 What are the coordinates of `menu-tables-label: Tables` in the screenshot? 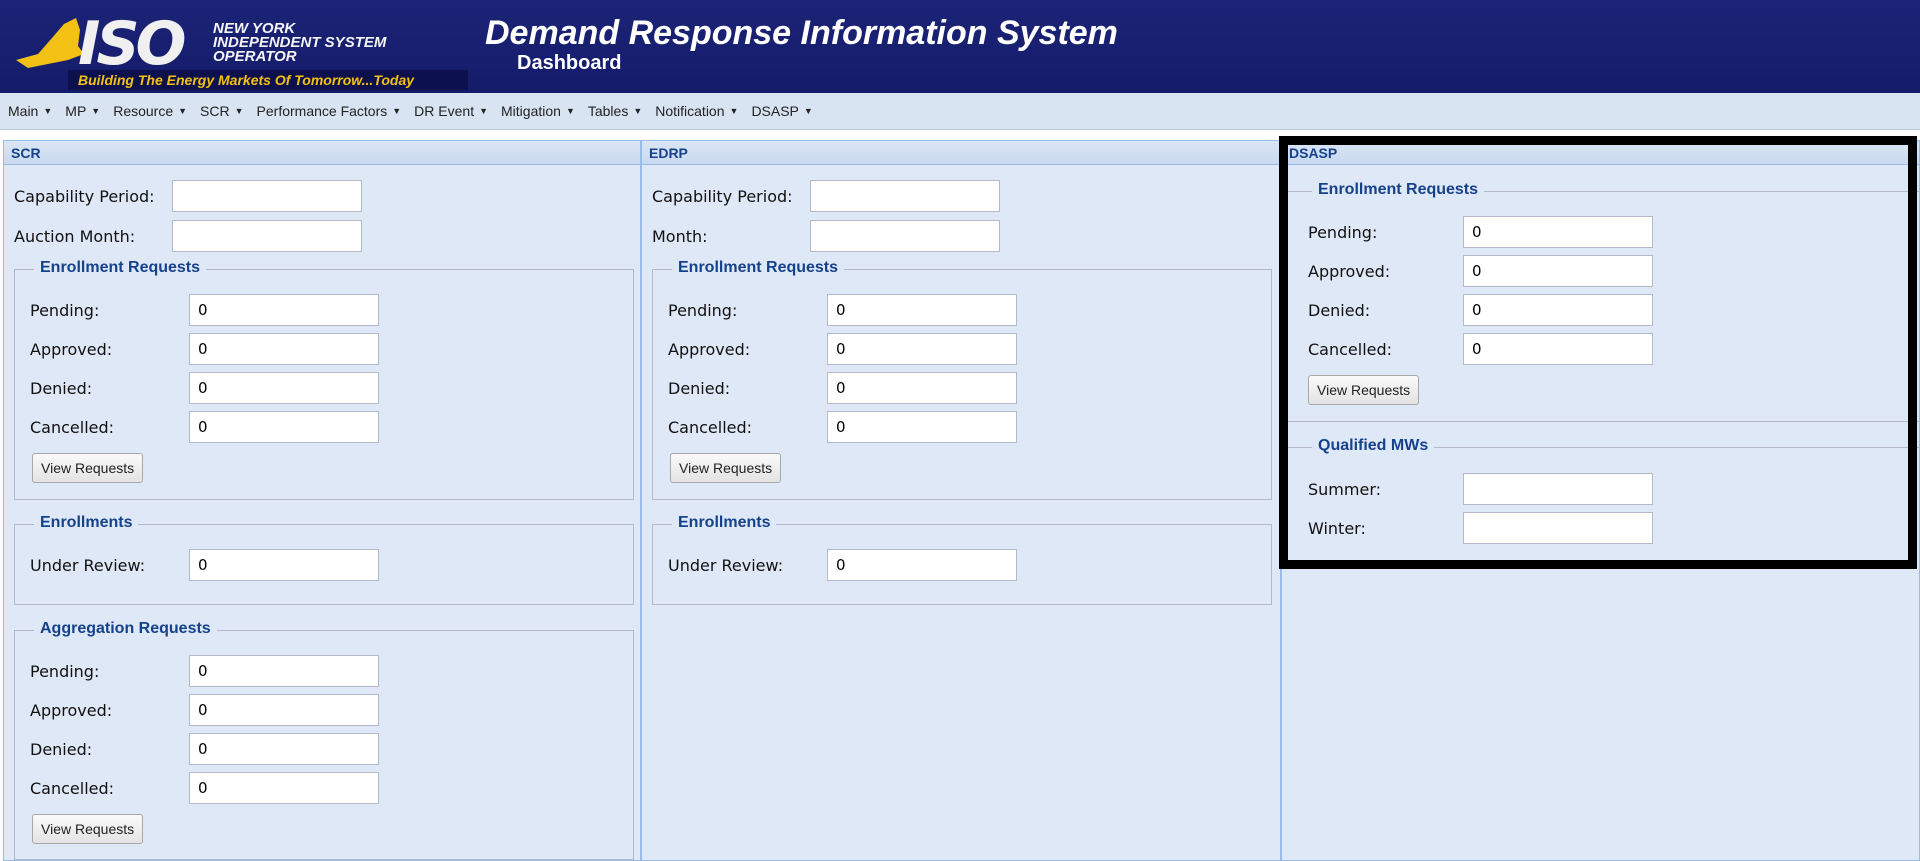 It's located at (608, 111).